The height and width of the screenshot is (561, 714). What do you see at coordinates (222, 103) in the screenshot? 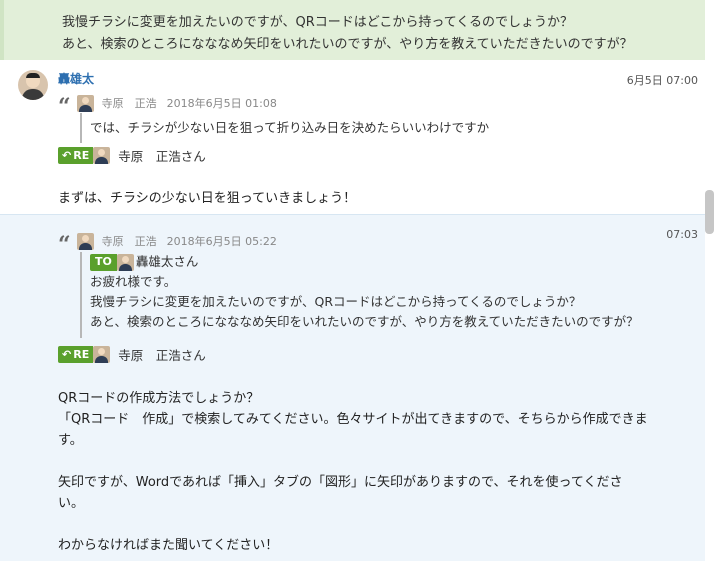
I see `quote-datetime: 2018年6月5日 01:08` at bounding box center [222, 103].